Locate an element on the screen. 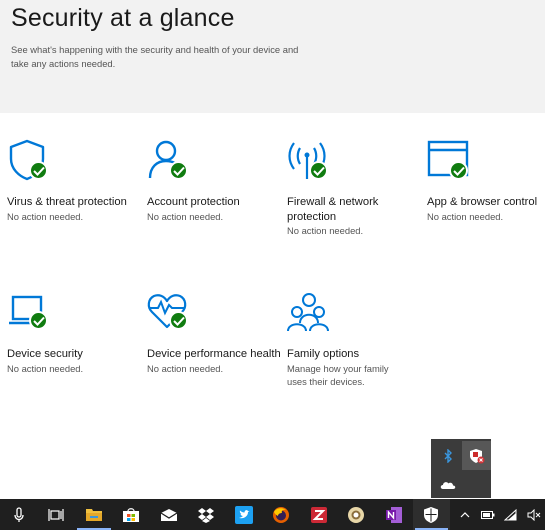  family-icon is located at coordinates (312, 313).